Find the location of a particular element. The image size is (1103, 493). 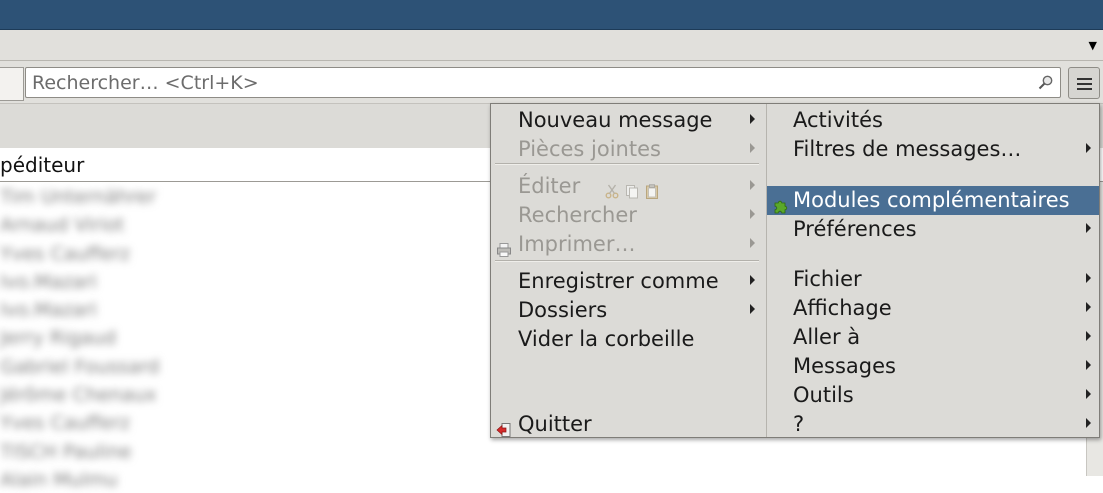

list-item: Gabriel Foussard is located at coordinates (250, 366).